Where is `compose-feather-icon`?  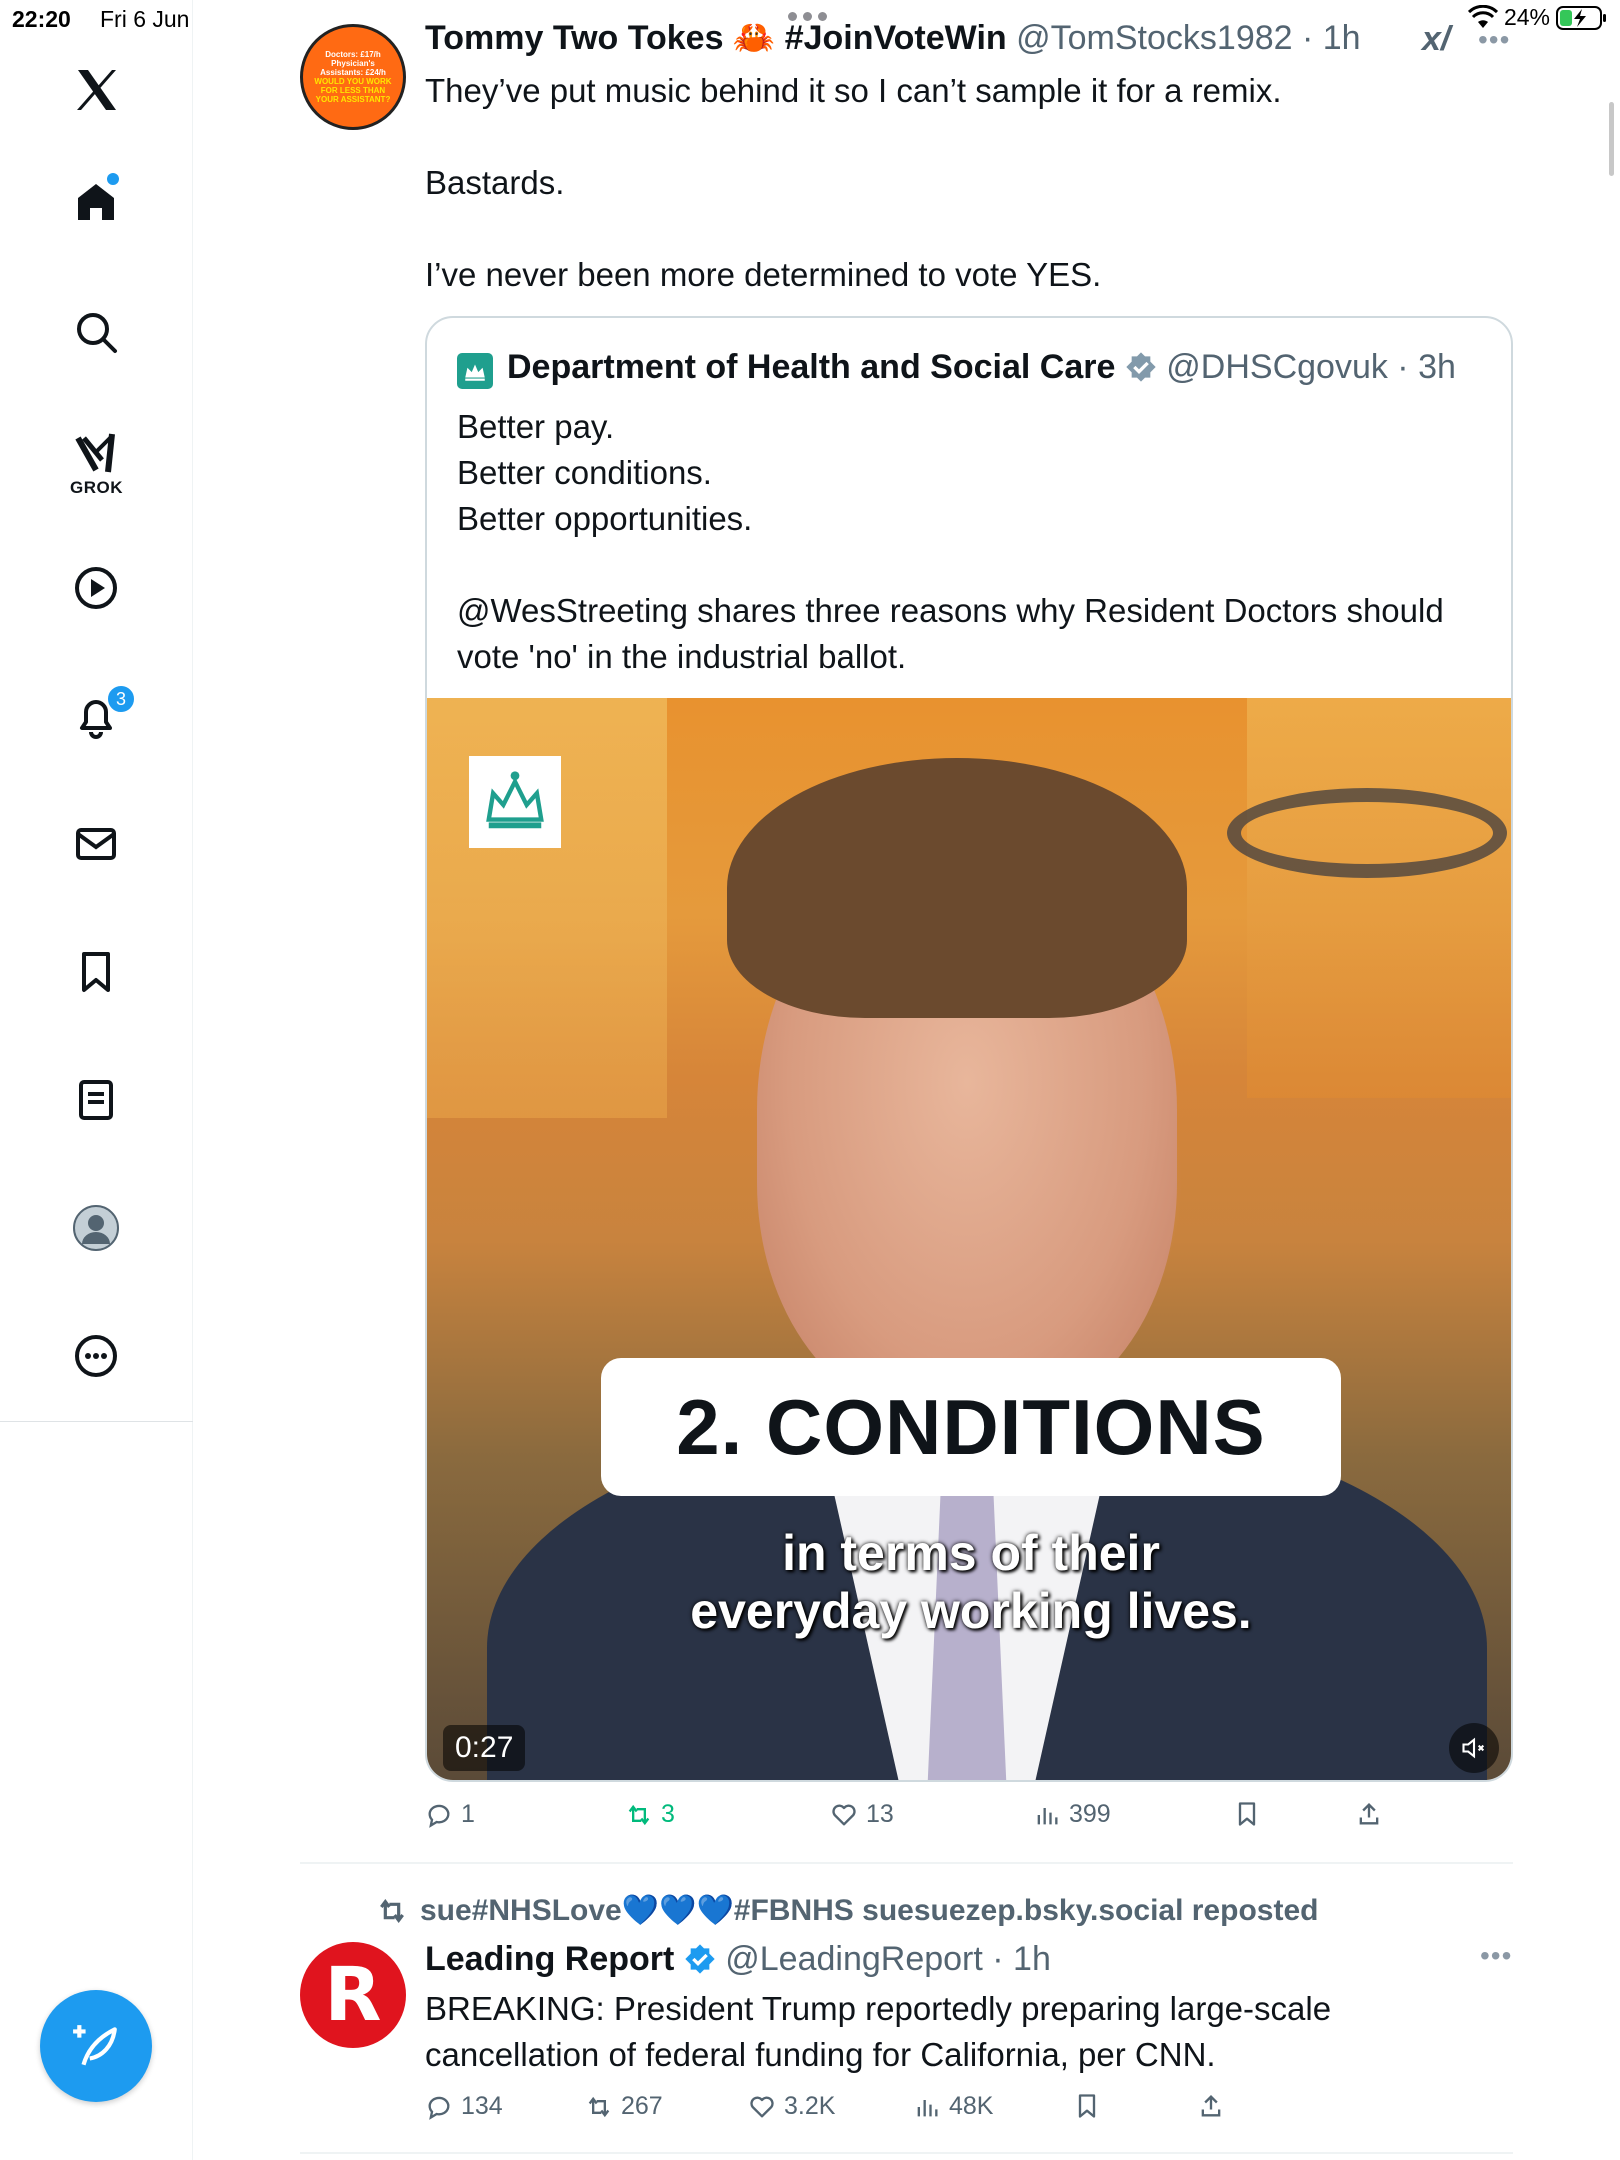 compose-feather-icon is located at coordinates (95, 2045).